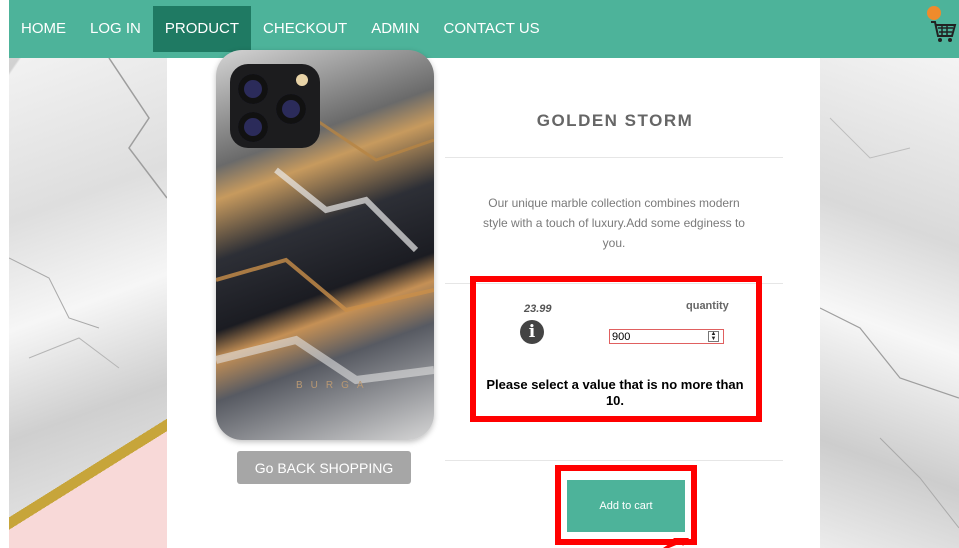  Describe the element at coordinates (934, 13) in the screenshot. I see `cart-badge` at that location.